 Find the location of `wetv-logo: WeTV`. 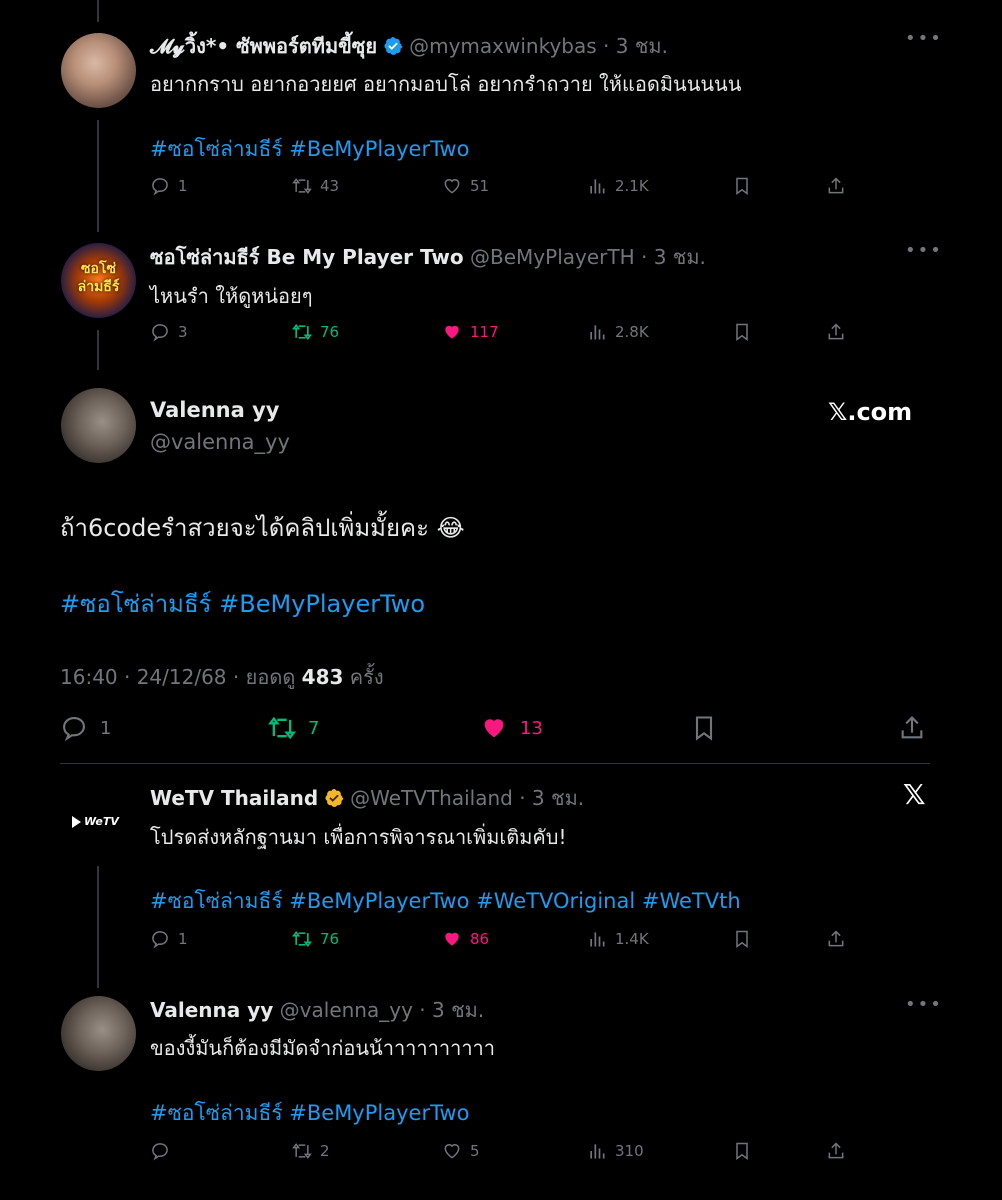

wetv-logo: WeTV is located at coordinates (95, 821).